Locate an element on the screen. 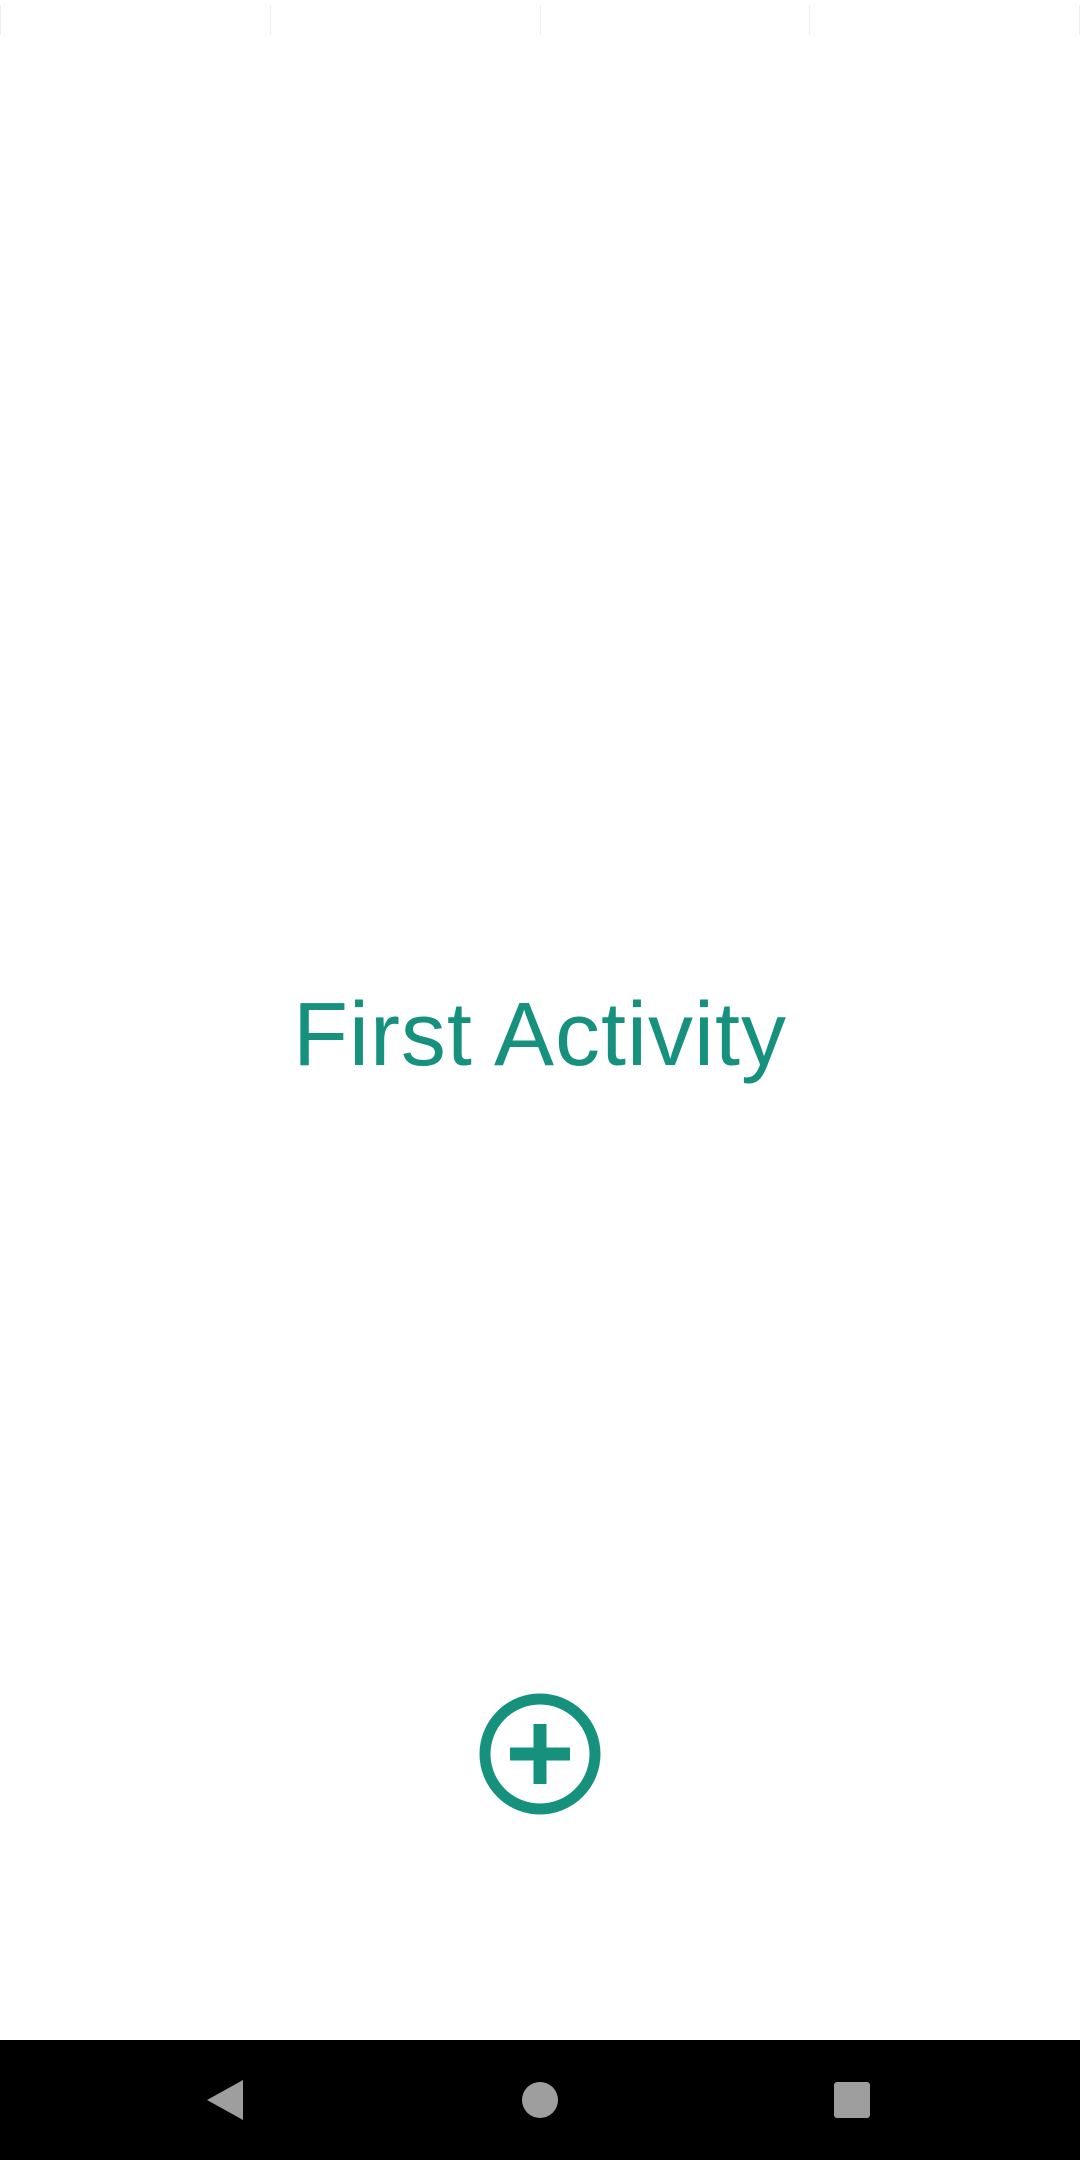 This screenshot has height=2160, width=1080. home-circle-icon is located at coordinates (540, 2100).